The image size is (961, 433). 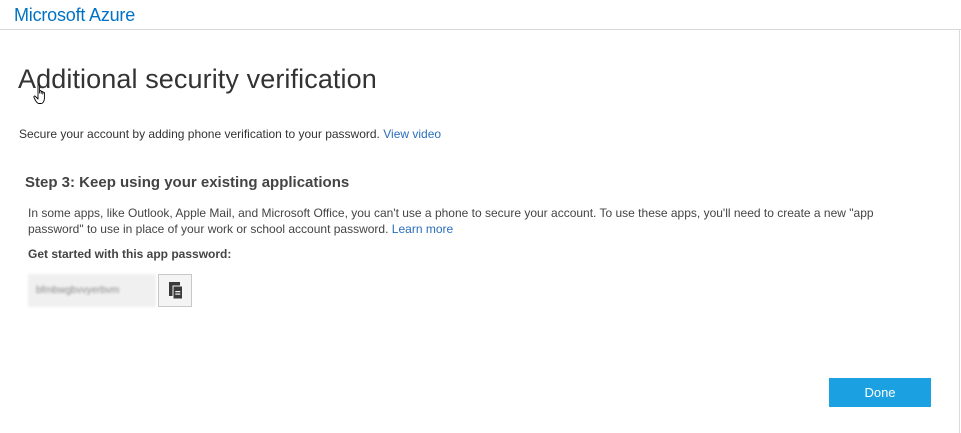 I want to click on copy-password-button, so click(x=175, y=290).